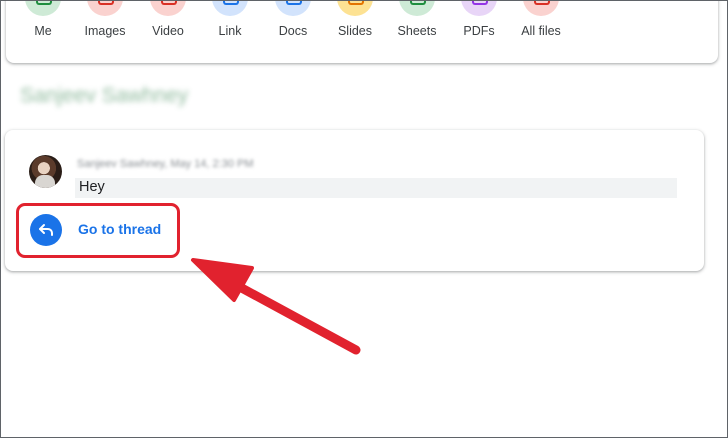 This screenshot has width=728, height=438. I want to click on image-icon, so click(105, 8).